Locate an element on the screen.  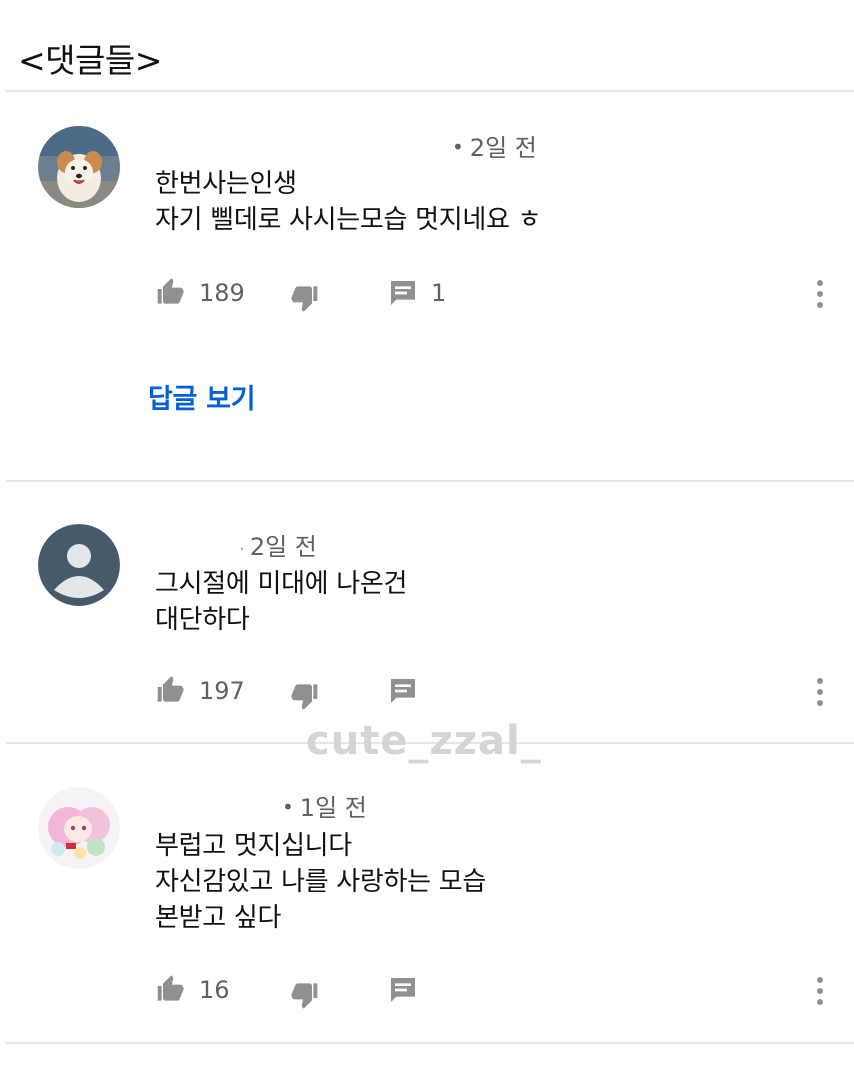
reply-button: 1 is located at coordinates (416, 293).